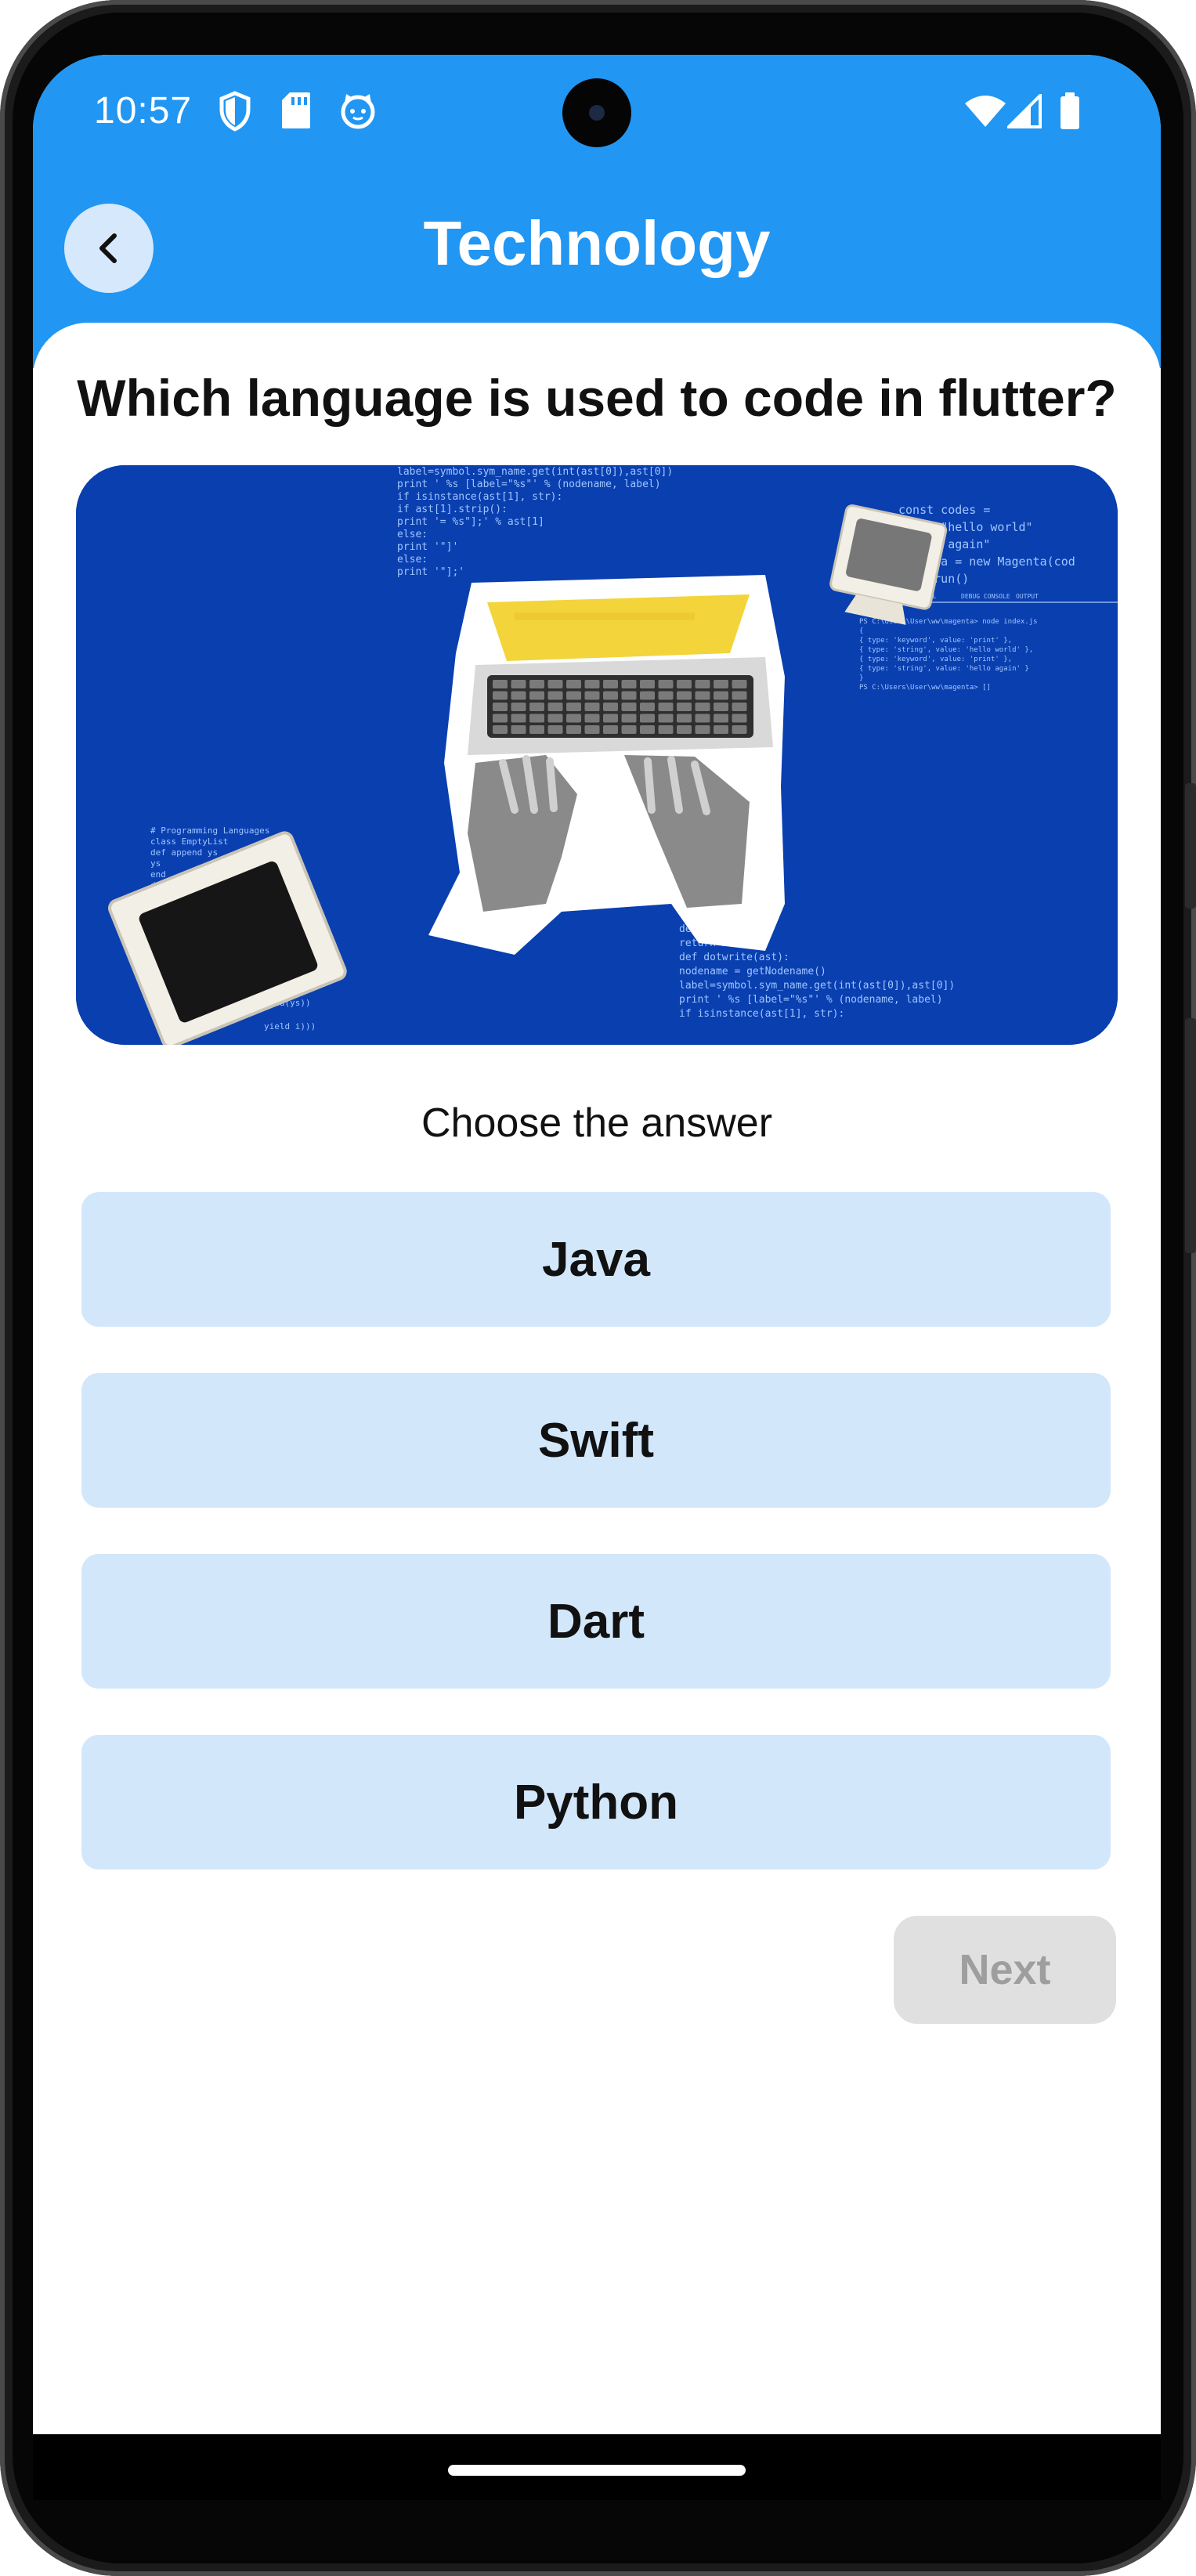 The width and height of the screenshot is (1196, 2576). I want to click on next-button: Next, so click(1005, 1970).